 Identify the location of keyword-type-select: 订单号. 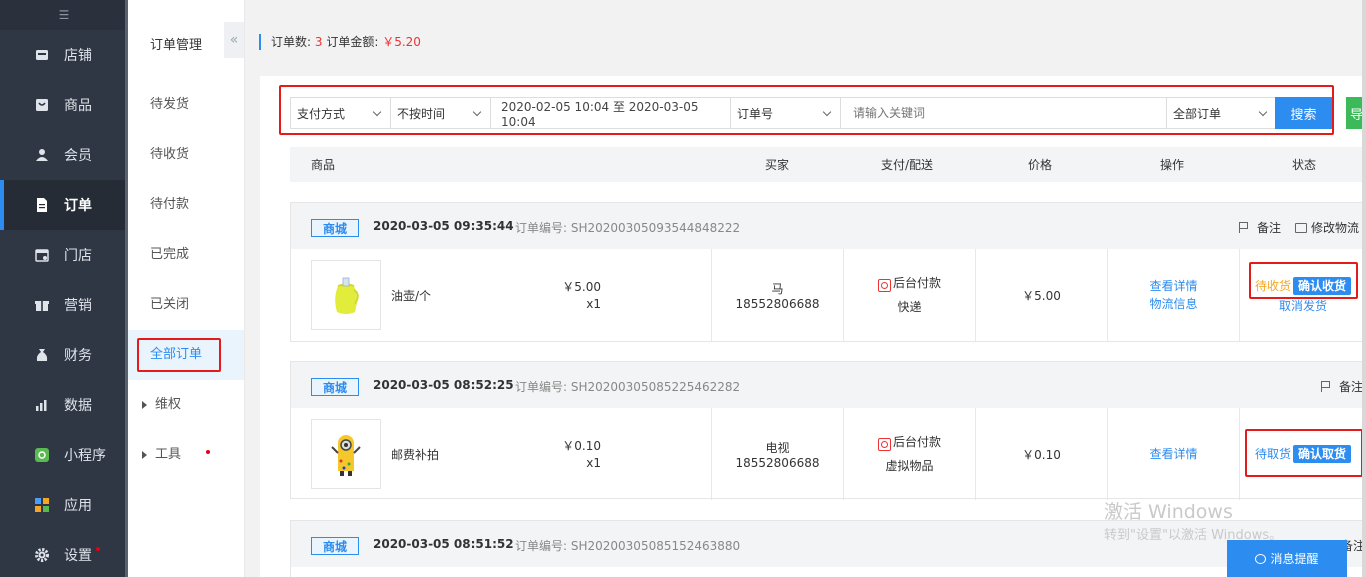
(786, 113).